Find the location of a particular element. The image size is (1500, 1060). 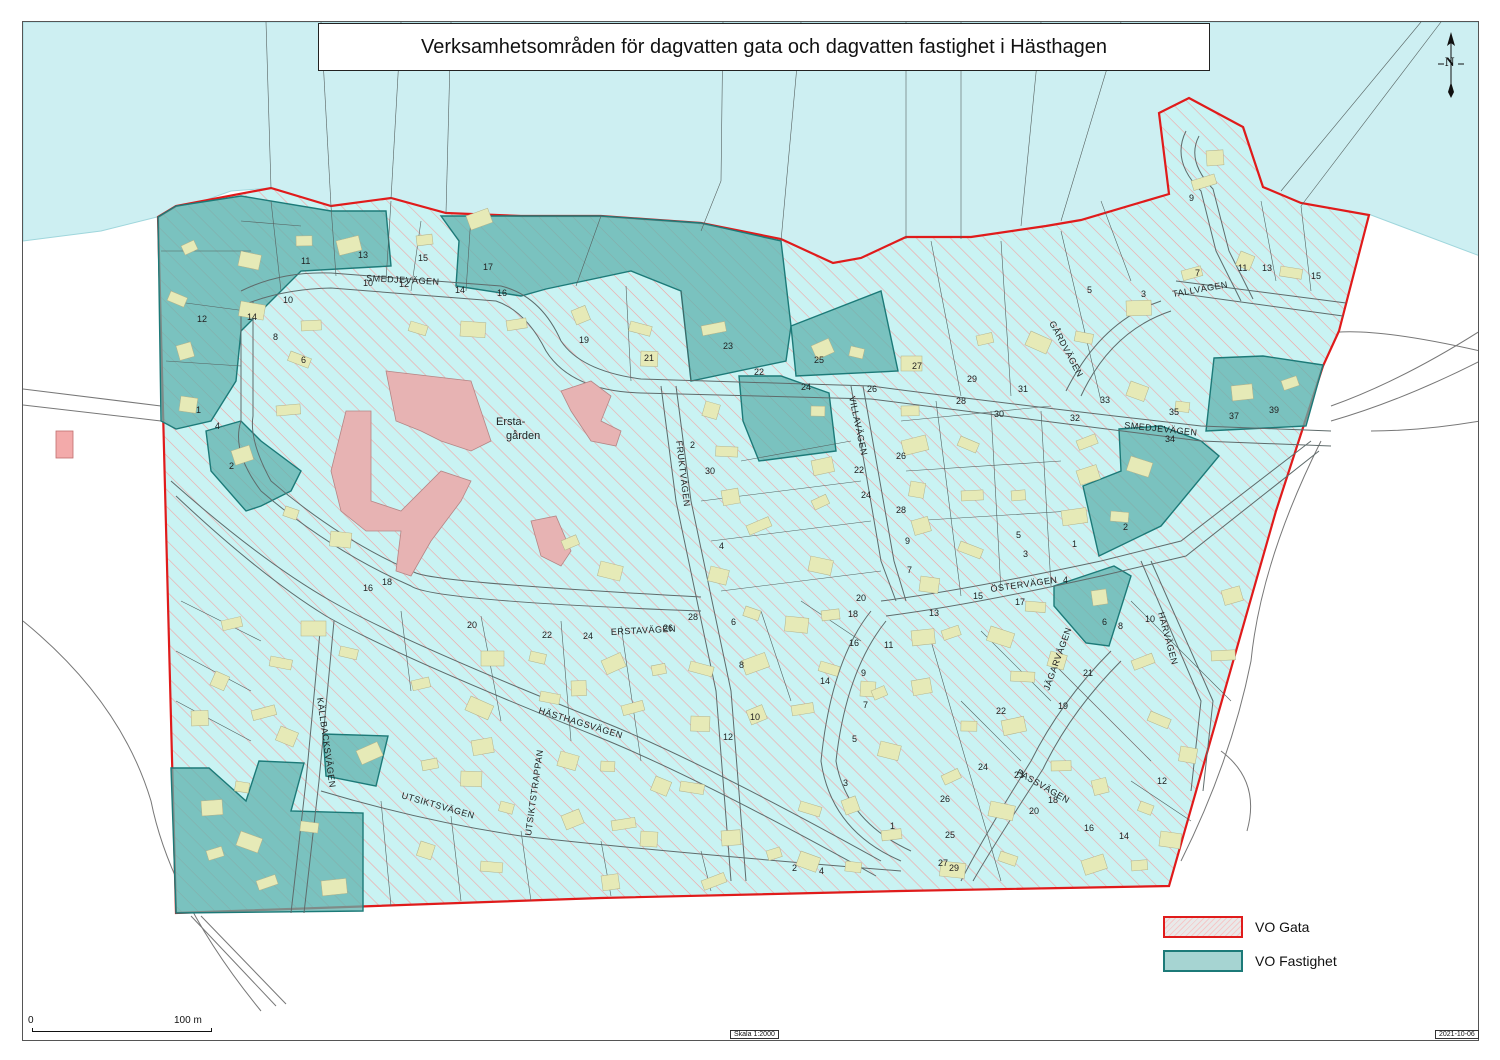

plot-number: 31 is located at coordinates (1023, 389).